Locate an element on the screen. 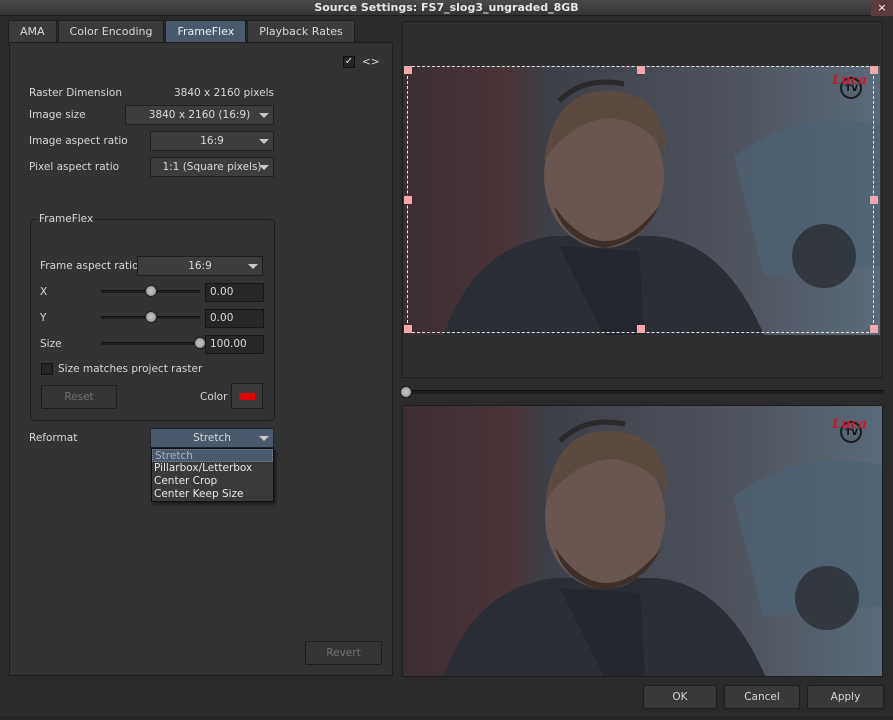  tab-playback-rates: Playback Rates is located at coordinates (301, 31).